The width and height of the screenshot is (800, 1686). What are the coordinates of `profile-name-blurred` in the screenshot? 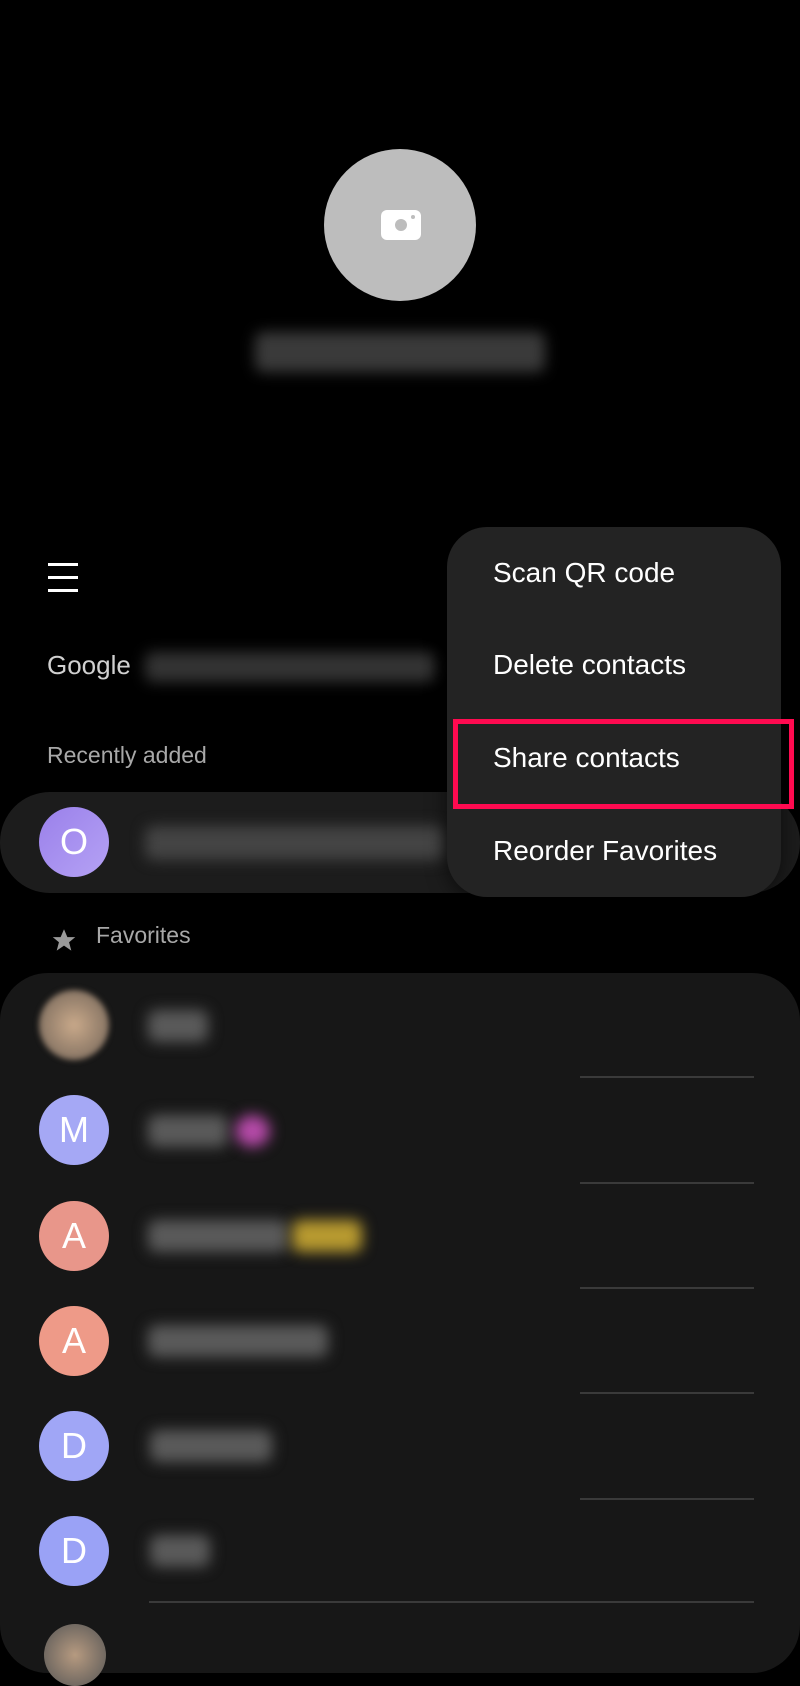 It's located at (400, 352).